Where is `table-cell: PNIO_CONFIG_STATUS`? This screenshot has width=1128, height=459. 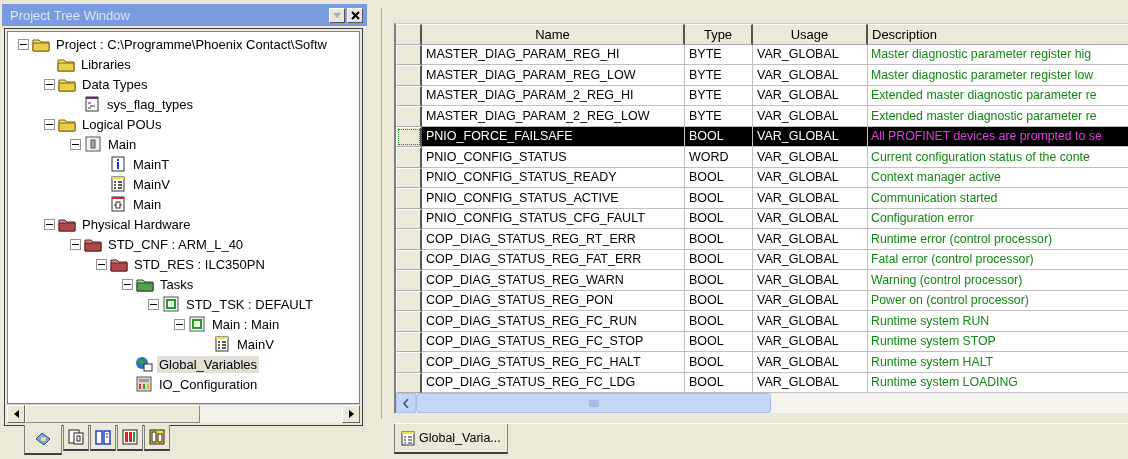
table-cell: PNIO_CONFIG_STATUS is located at coordinates (553, 157).